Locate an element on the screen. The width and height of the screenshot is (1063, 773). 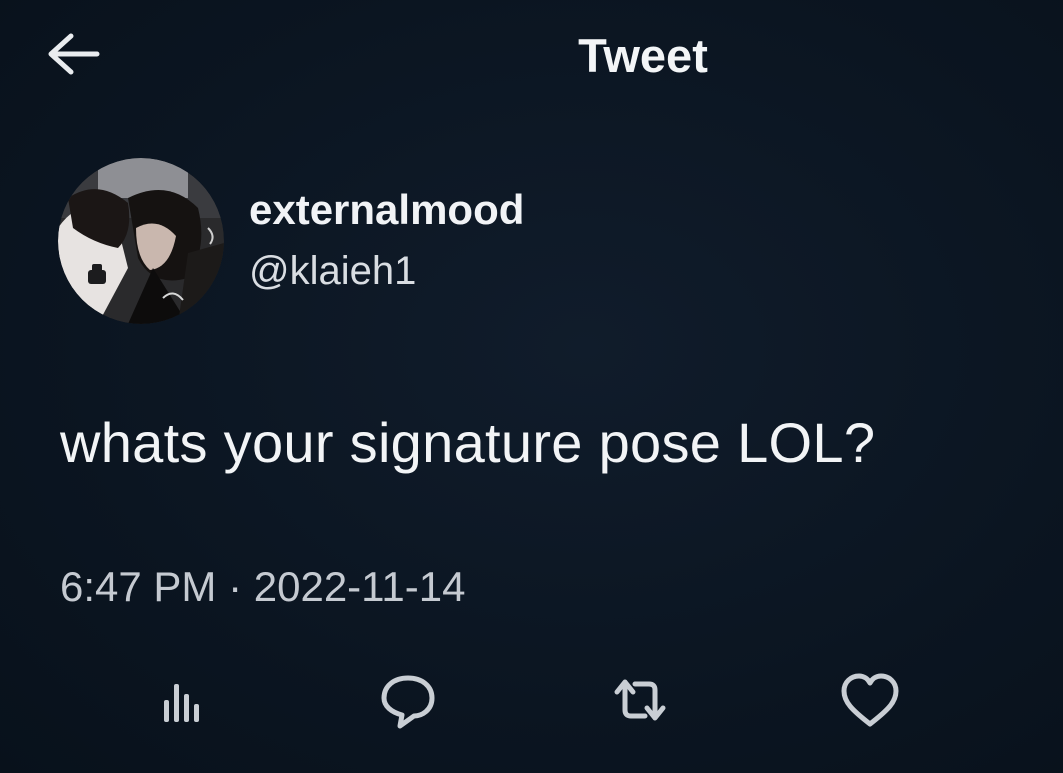
retweet-icon is located at coordinates (640, 700).